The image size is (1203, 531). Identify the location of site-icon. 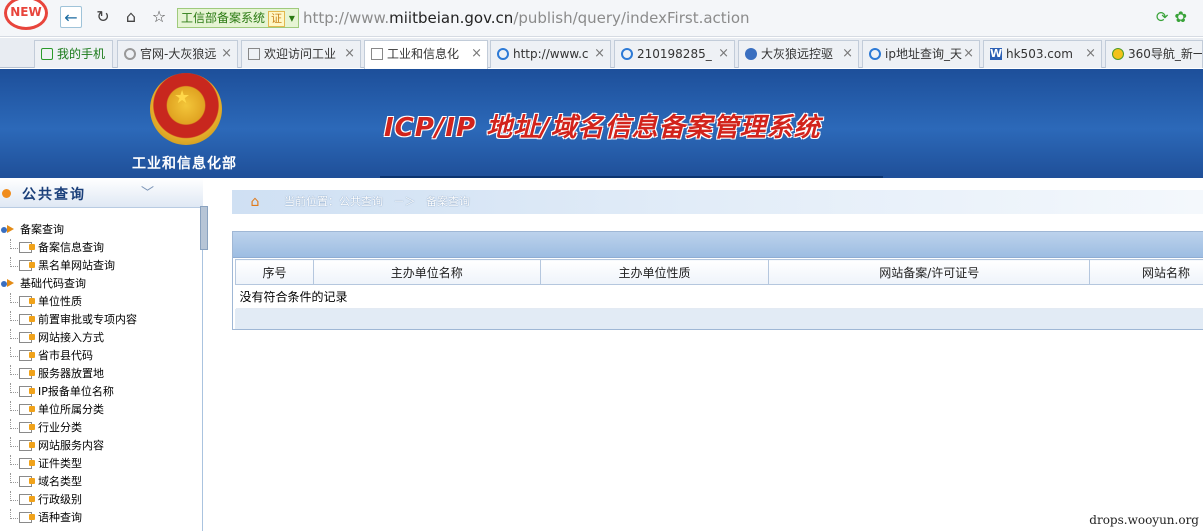
(130, 54).